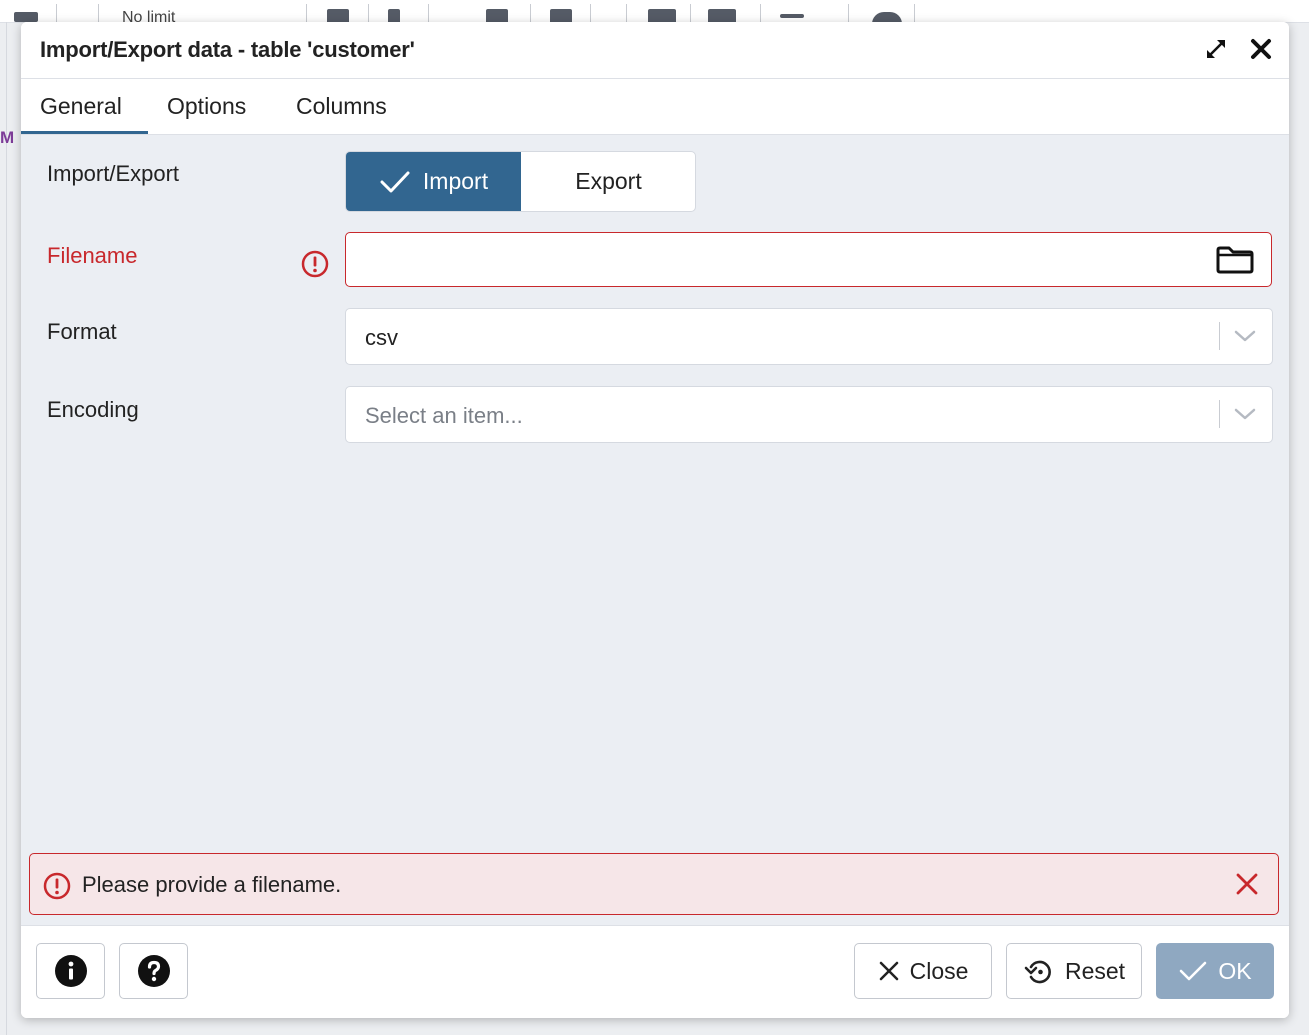  Describe the element at coordinates (82, 331) in the screenshot. I see `format-label: Format` at that location.